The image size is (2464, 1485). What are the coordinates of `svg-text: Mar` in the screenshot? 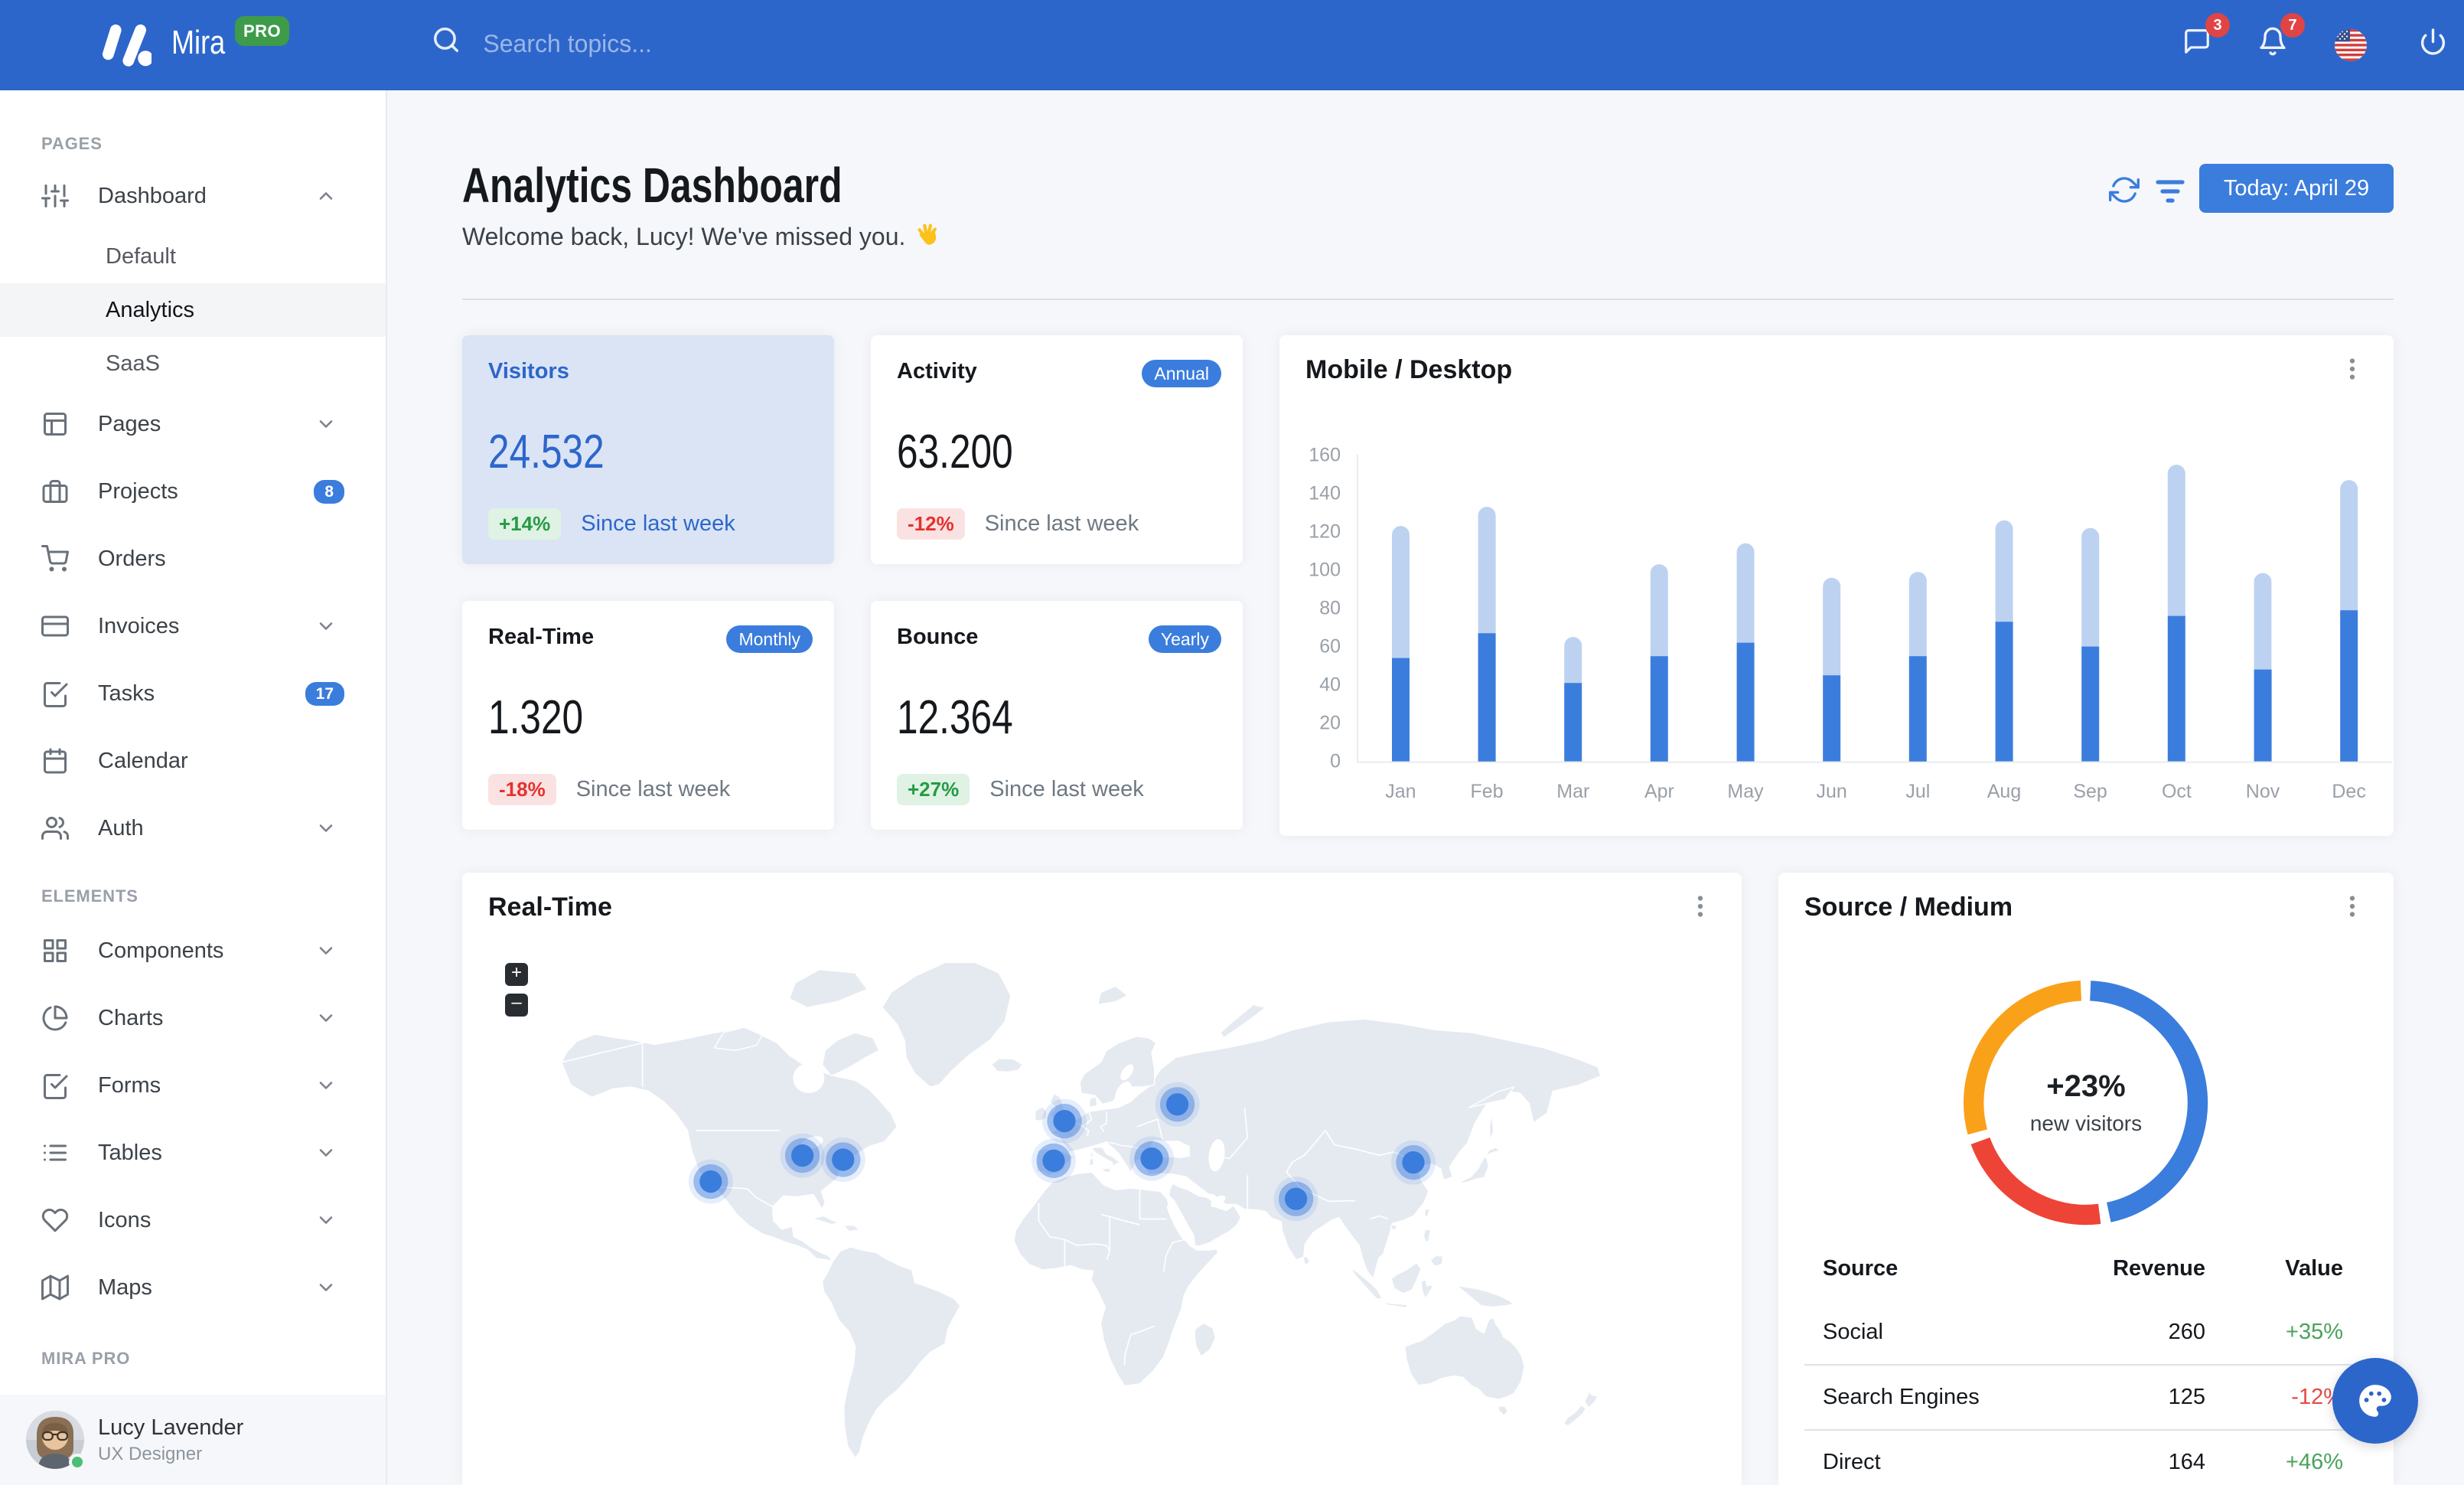 It's located at (1572, 791).